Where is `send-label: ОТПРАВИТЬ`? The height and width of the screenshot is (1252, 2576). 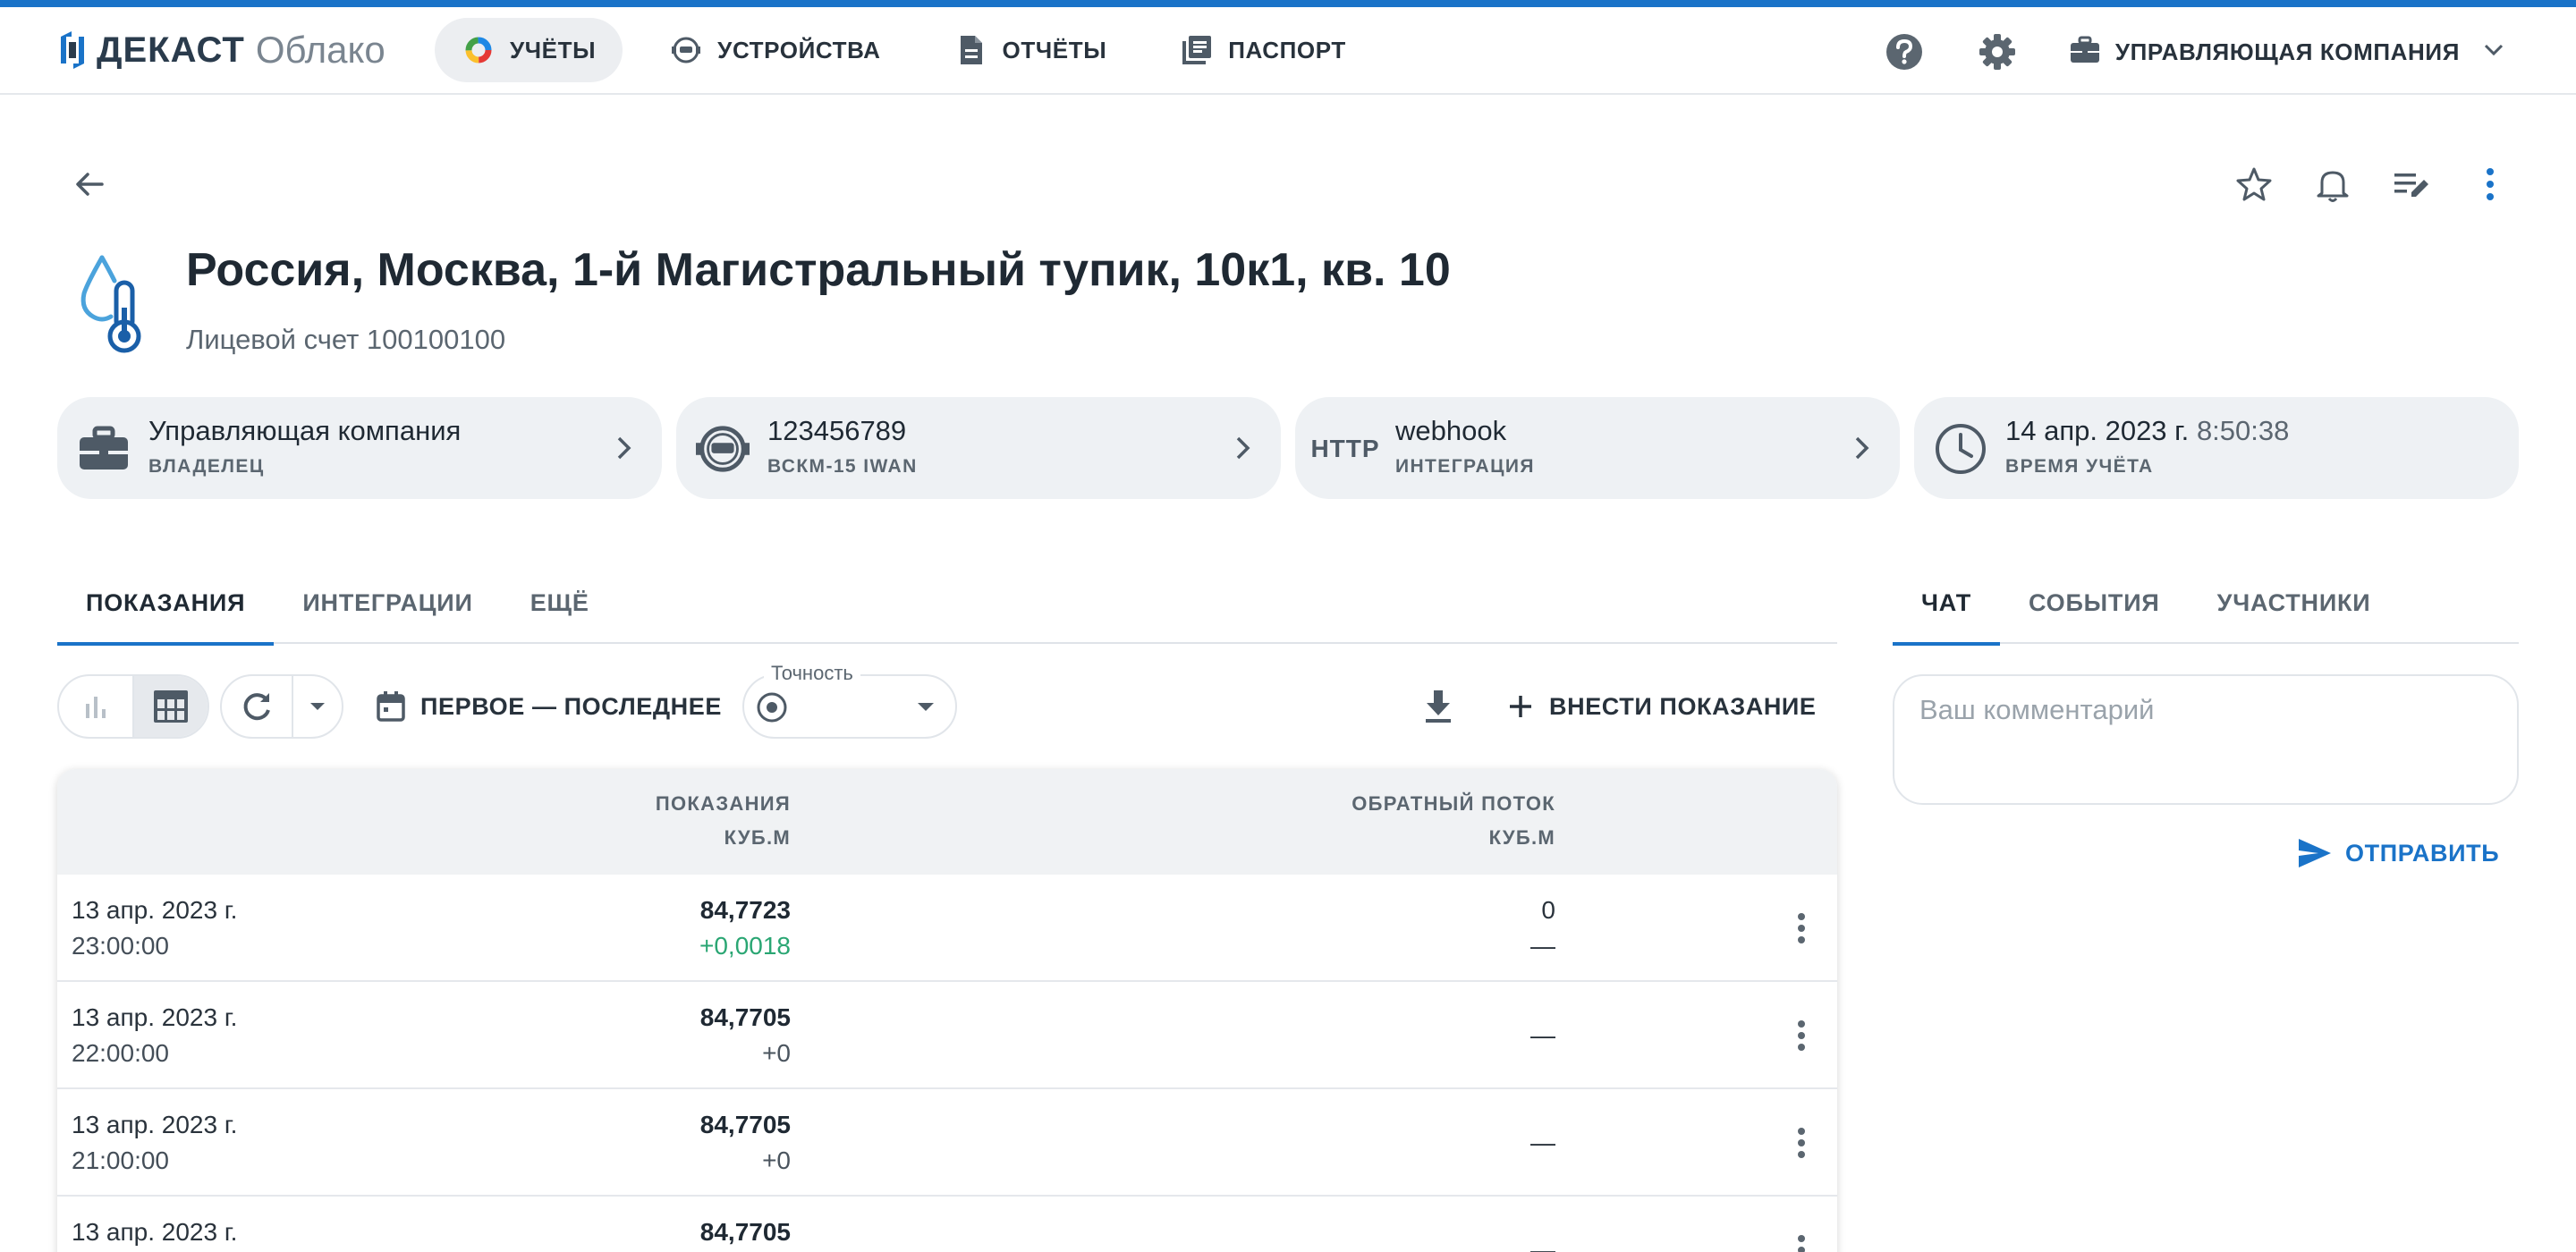
send-label: ОТПРАВИТЬ is located at coordinates (2422, 853).